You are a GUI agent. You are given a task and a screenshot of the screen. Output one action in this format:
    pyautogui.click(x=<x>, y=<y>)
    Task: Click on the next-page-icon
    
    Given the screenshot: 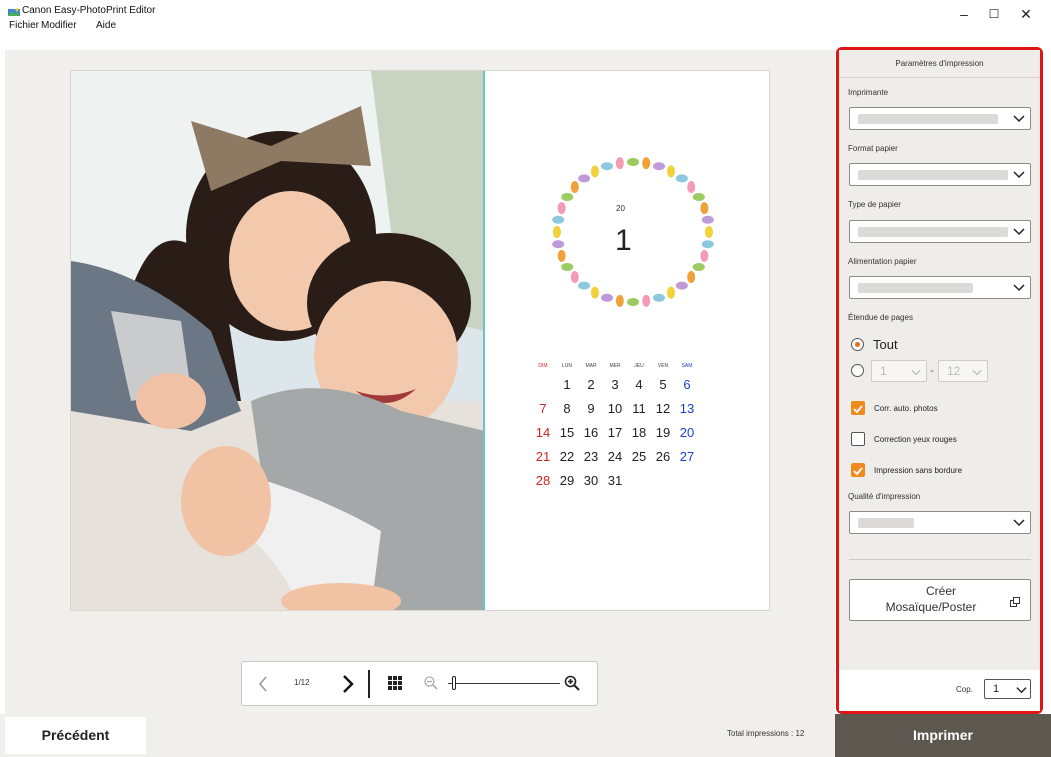 What is the action you would take?
    pyautogui.click(x=348, y=684)
    